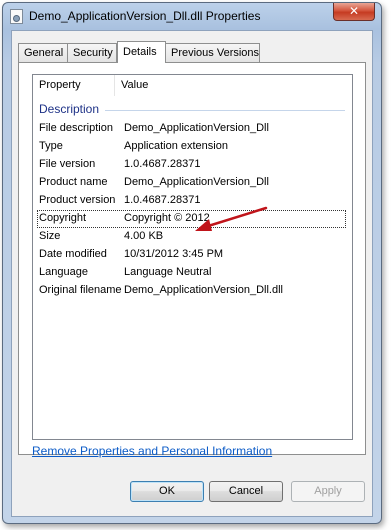 The width and height of the screenshot is (392, 530). What do you see at coordinates (328, 491) in the screenshot?
I see `apply-button: Apply` at bounding box center [328, 491].